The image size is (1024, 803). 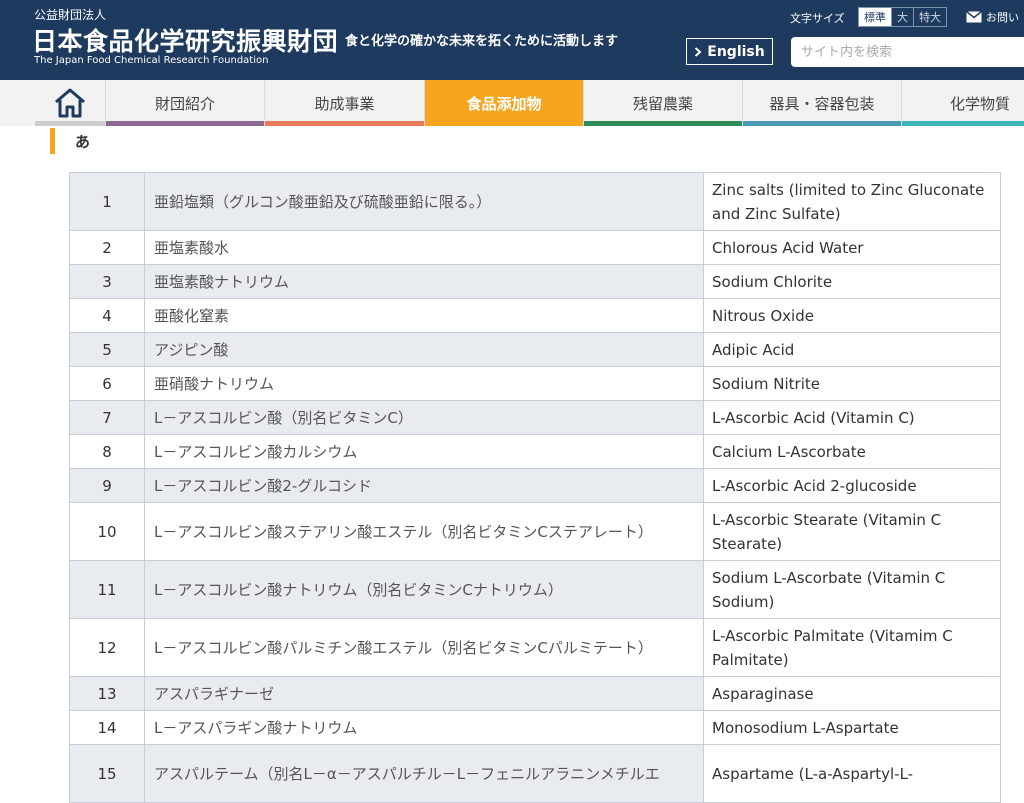 I want to click on text-size-selector: 標準 大 特大, so click(x=902, y=17).